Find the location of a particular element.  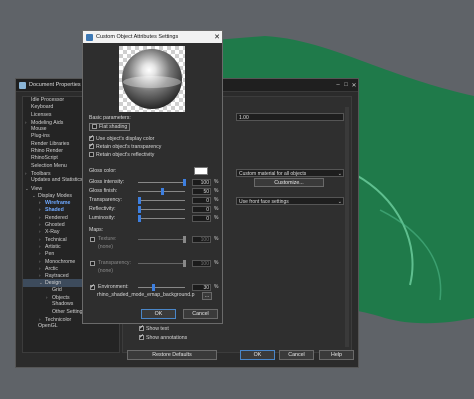

gloss-color-swatch is located at coordinates (201, 171).